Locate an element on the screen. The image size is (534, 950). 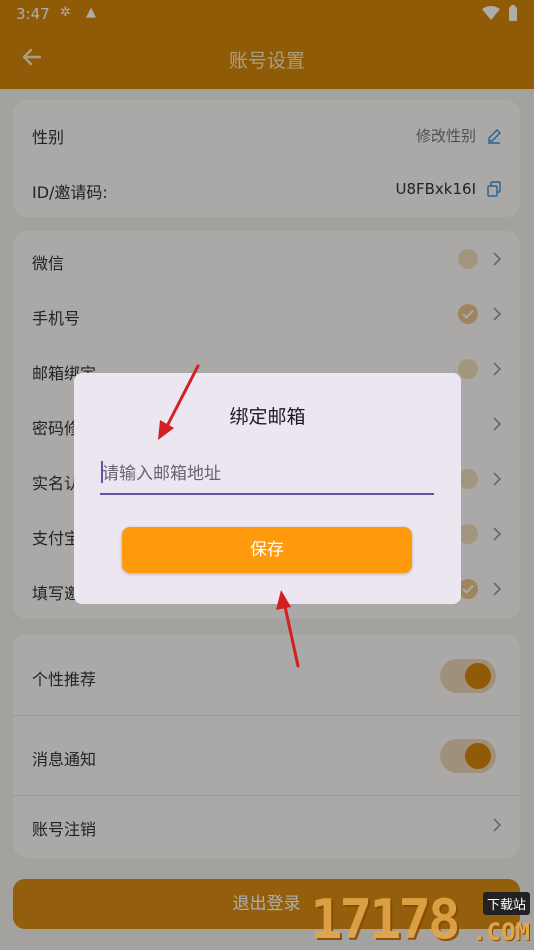
text-cursor is located at coordinates (102, 472).